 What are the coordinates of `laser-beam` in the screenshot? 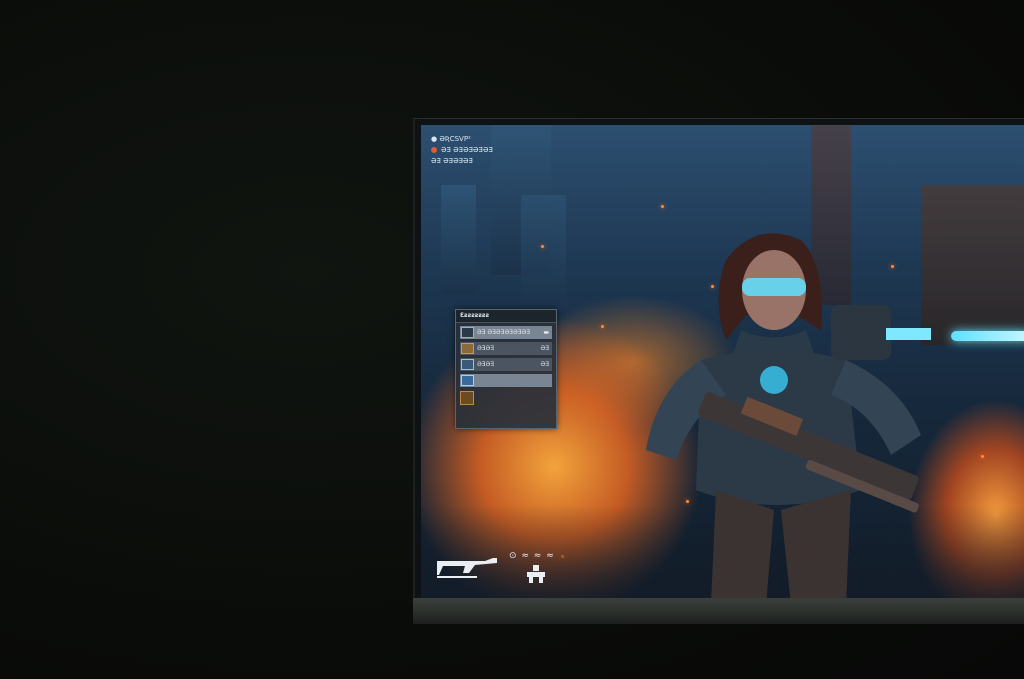 It's located at (987, 336).